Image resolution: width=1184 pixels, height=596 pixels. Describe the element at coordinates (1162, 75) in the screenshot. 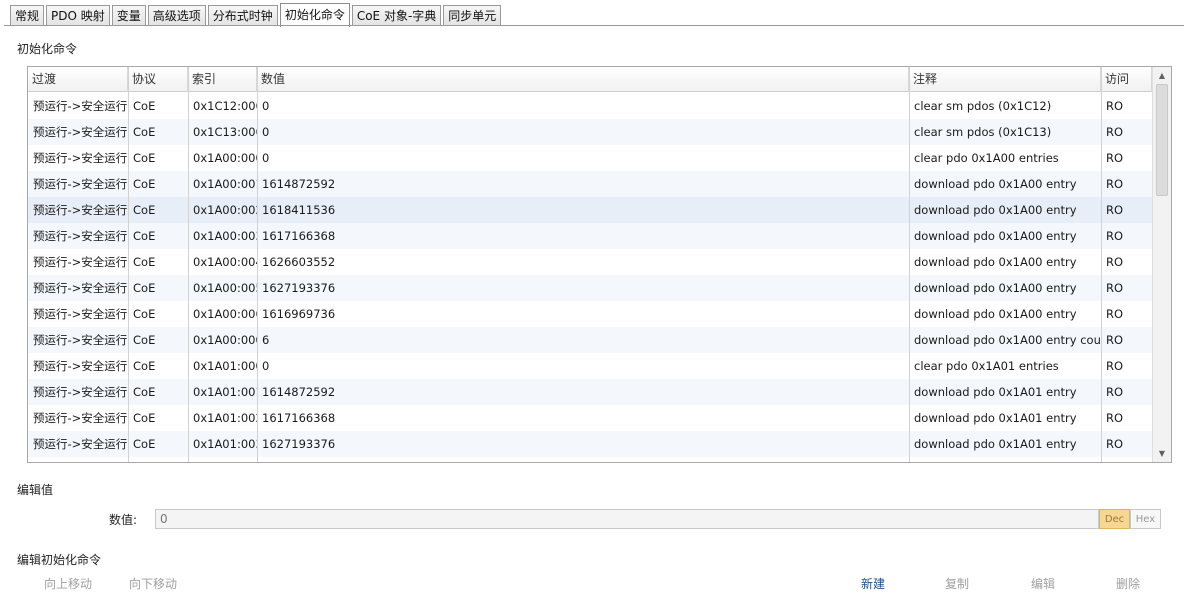

I see `scroll-up-icon: ▲` at that location.